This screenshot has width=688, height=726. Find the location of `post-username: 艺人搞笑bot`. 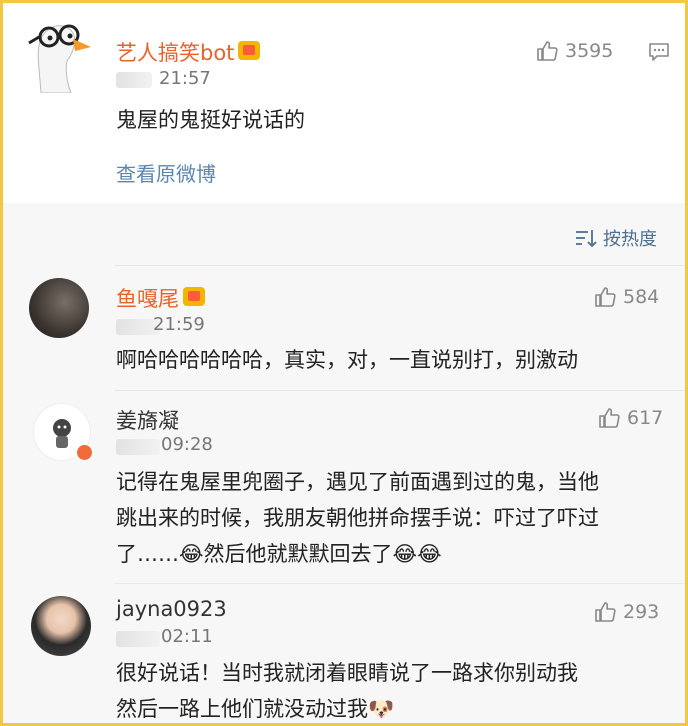

post-username: 艺人搞笑bot is located at coordinates (188, 52).